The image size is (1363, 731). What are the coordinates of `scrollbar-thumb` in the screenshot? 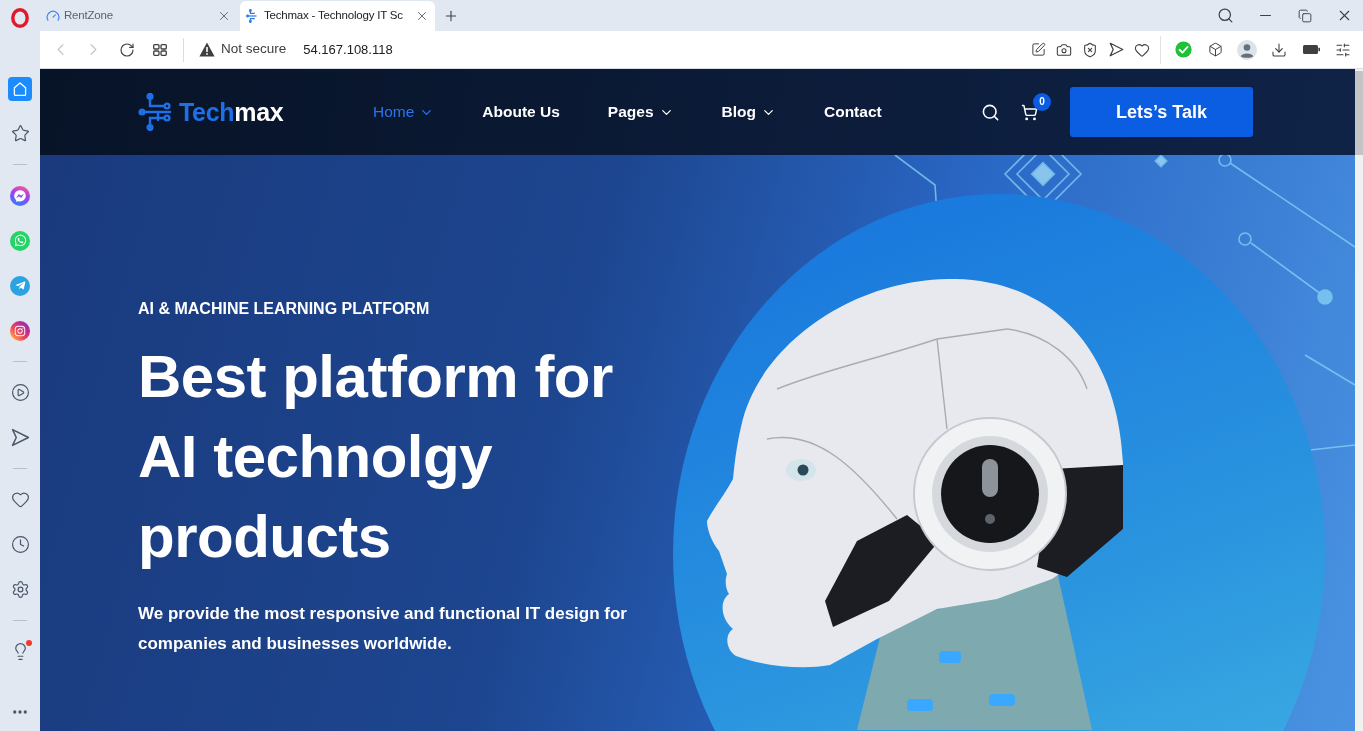 It's located at (1359, 113).